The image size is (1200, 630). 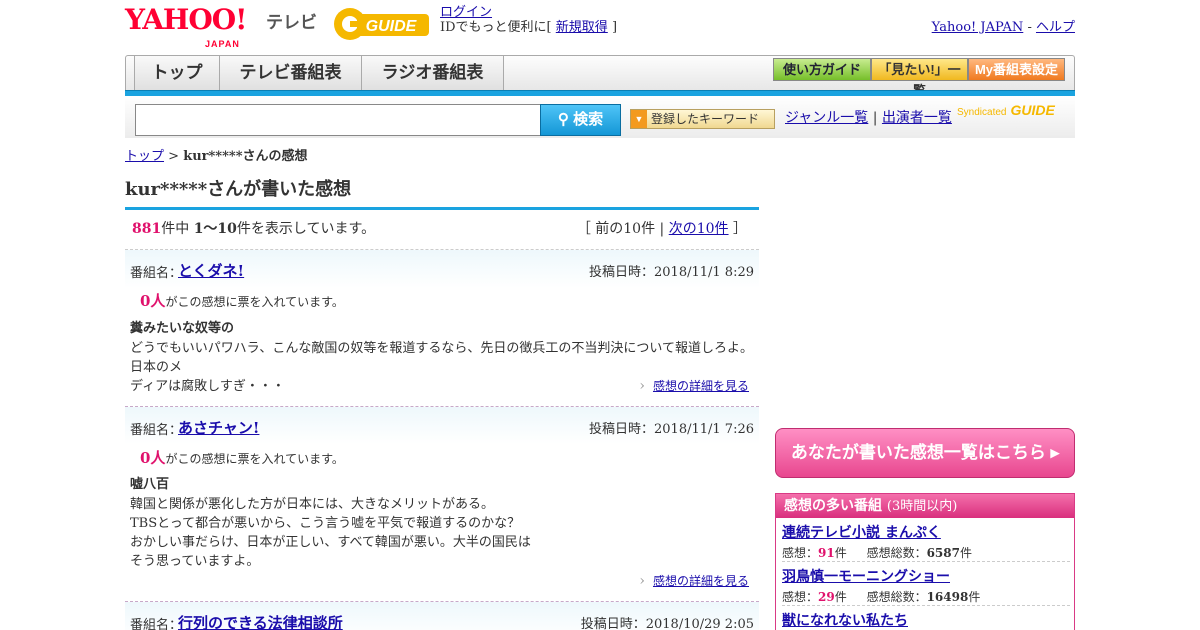 What do you see at coordinates (699, 229) in the screenshot?
I see `next-page-link: 次の10件` at bounding box center [699, 229].